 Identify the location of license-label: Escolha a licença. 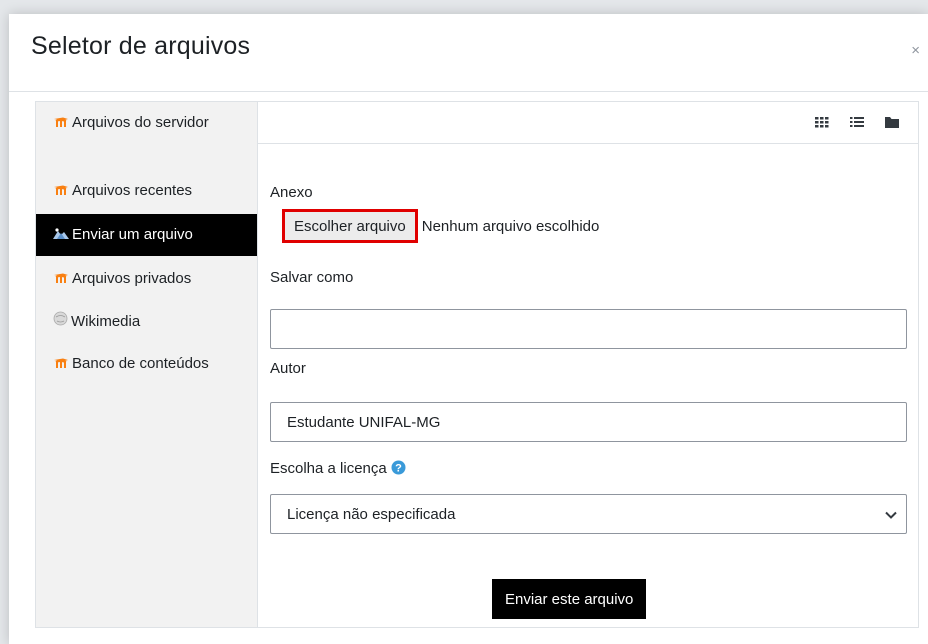
(328, 468).